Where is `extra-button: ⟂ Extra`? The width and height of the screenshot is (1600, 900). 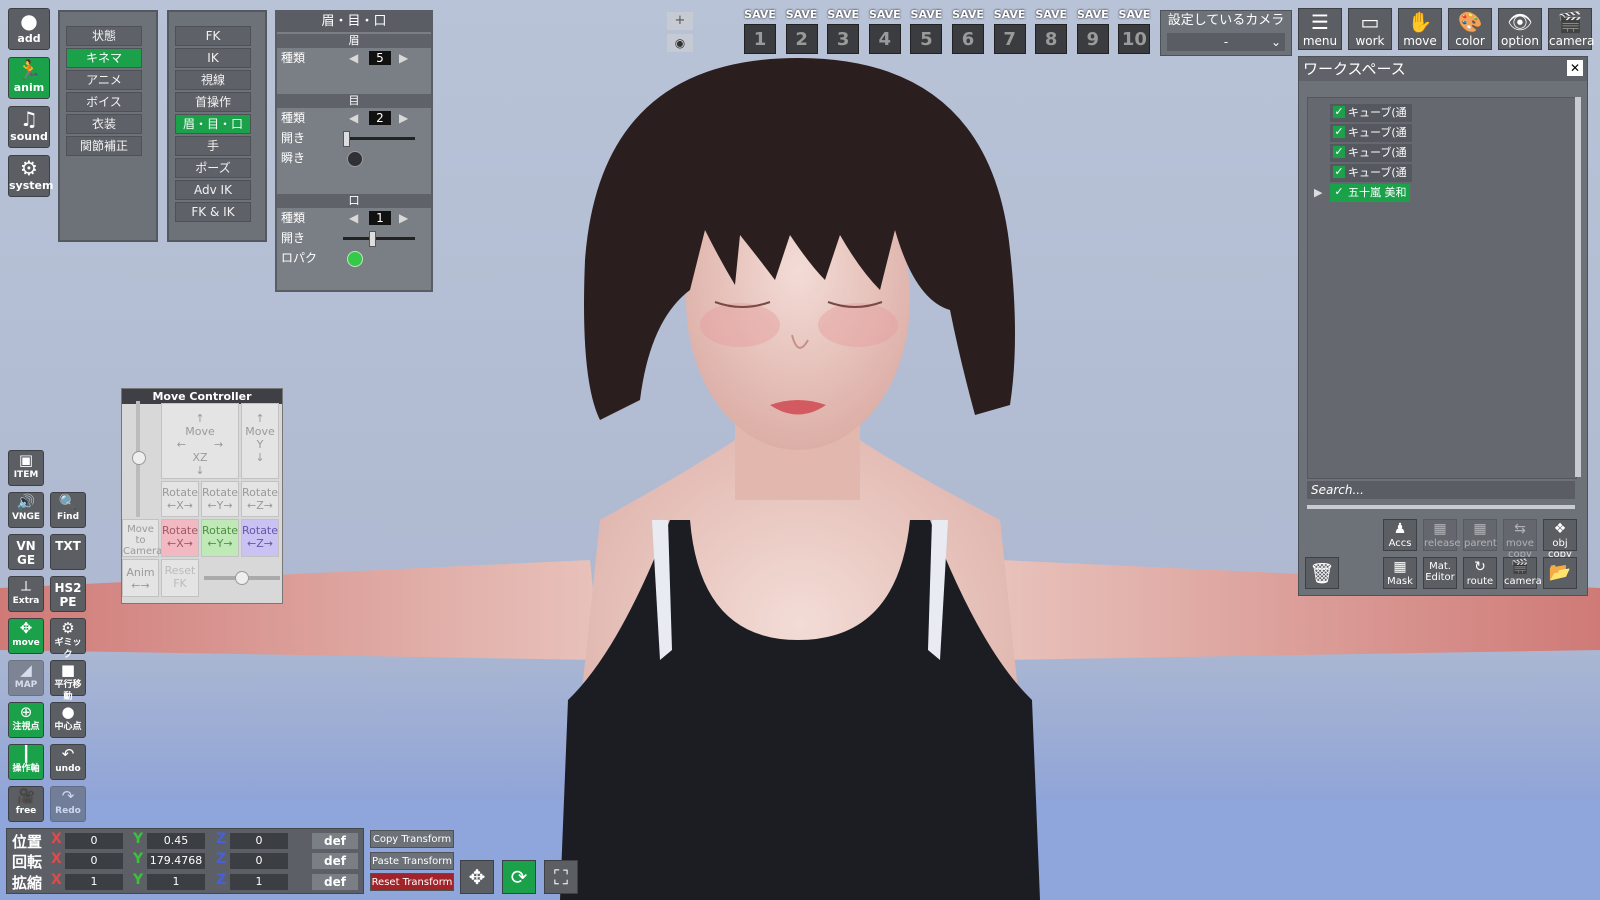 extra-button: ⟂ Extra is located at coordinates (26, 594).